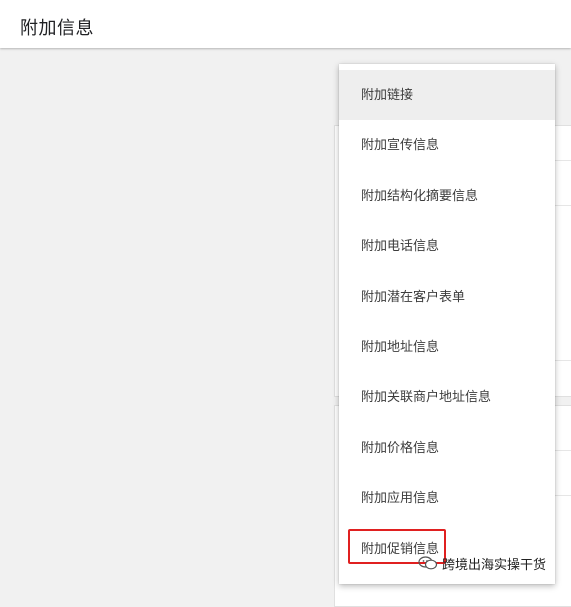  What do you see at coordinates (447, 448) in the screenshot?
I see `menu-item-price: 附加价格信息` at bounding box center [447, 448].